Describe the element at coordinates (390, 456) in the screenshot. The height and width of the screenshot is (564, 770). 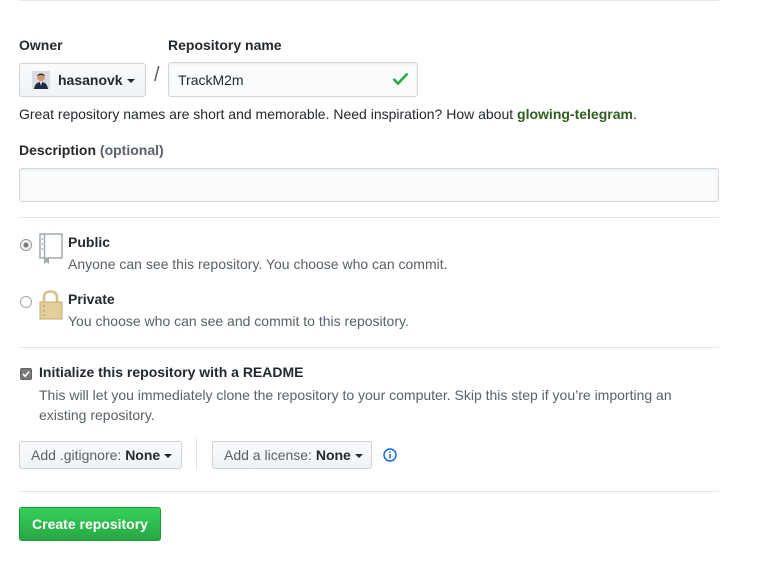
I see `info-icon` at that location.